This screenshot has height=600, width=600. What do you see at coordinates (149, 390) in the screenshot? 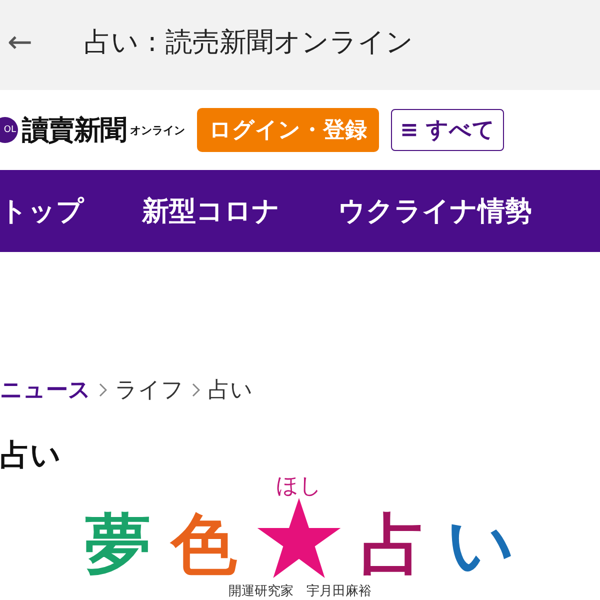
I see `breadcrumb-link: ライフ` at bounding box center [149, 390].